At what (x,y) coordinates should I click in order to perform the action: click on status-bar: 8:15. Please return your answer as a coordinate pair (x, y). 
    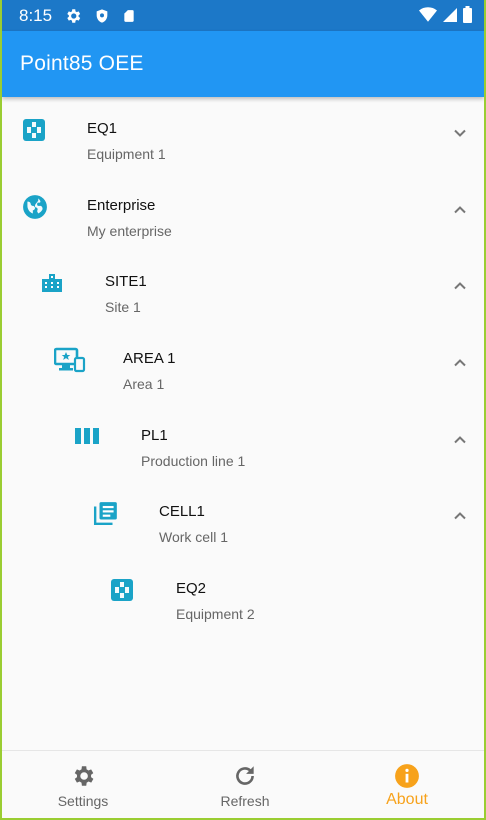
    Looking at the image, I should click on (243, 15).